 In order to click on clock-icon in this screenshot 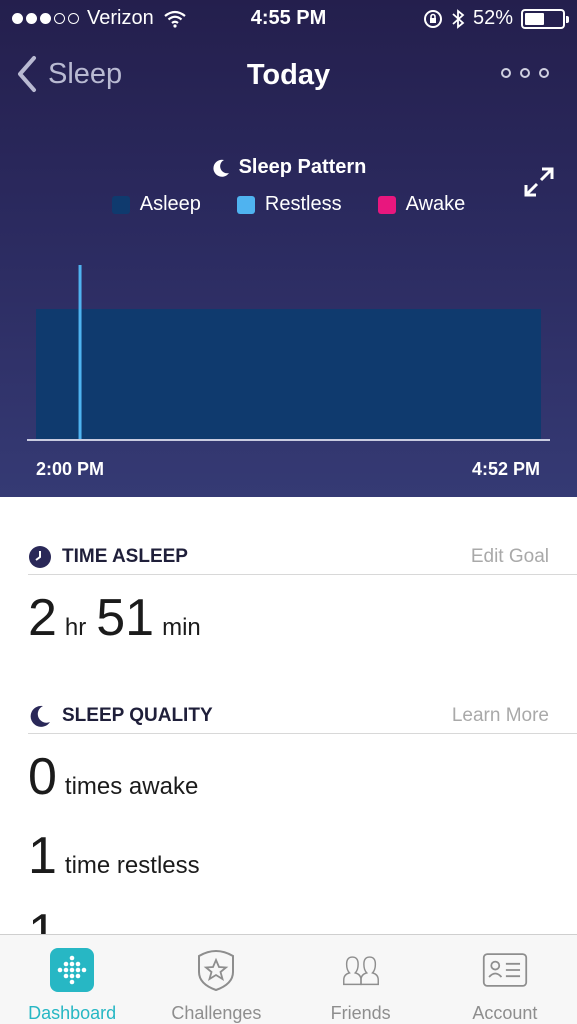, I will do `click(40, 556)`.